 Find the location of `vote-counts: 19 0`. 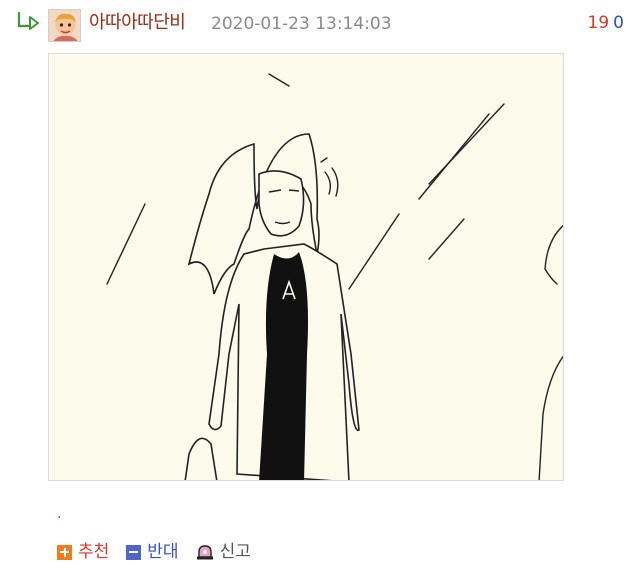

vote-counts: 19 0 is located at coordinates (606, 23).